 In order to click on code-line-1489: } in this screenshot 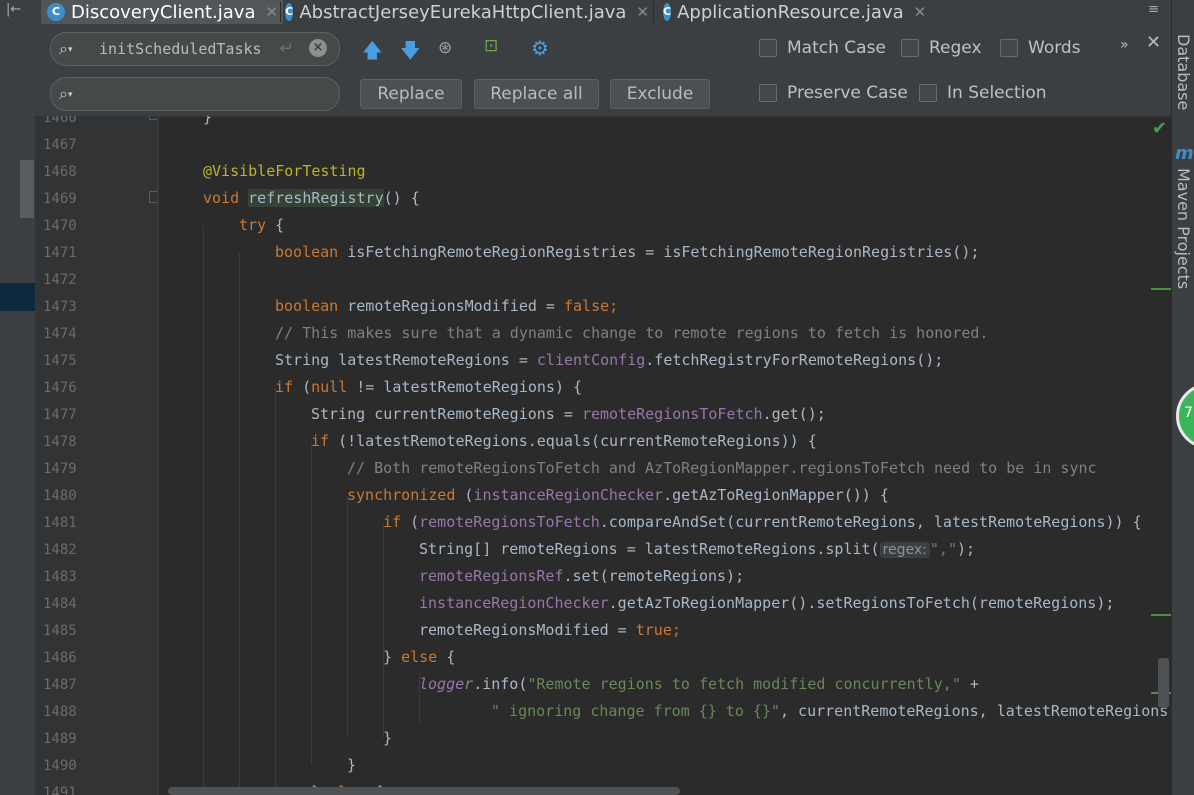, I will do `click(387, 738)`.